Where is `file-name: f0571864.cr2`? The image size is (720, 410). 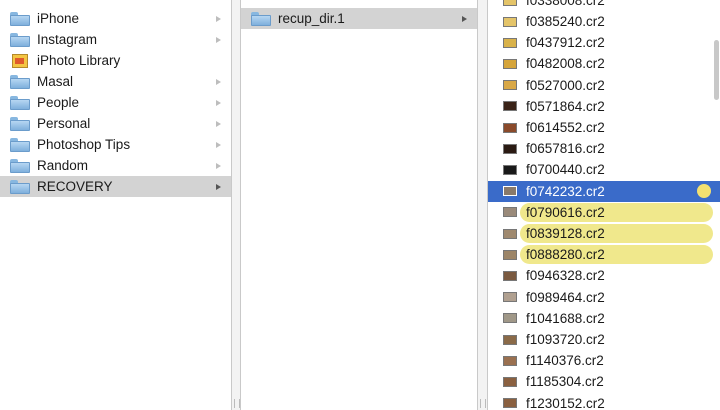
file-name: f0571864.cr2 is located at coordinates (565, 106).